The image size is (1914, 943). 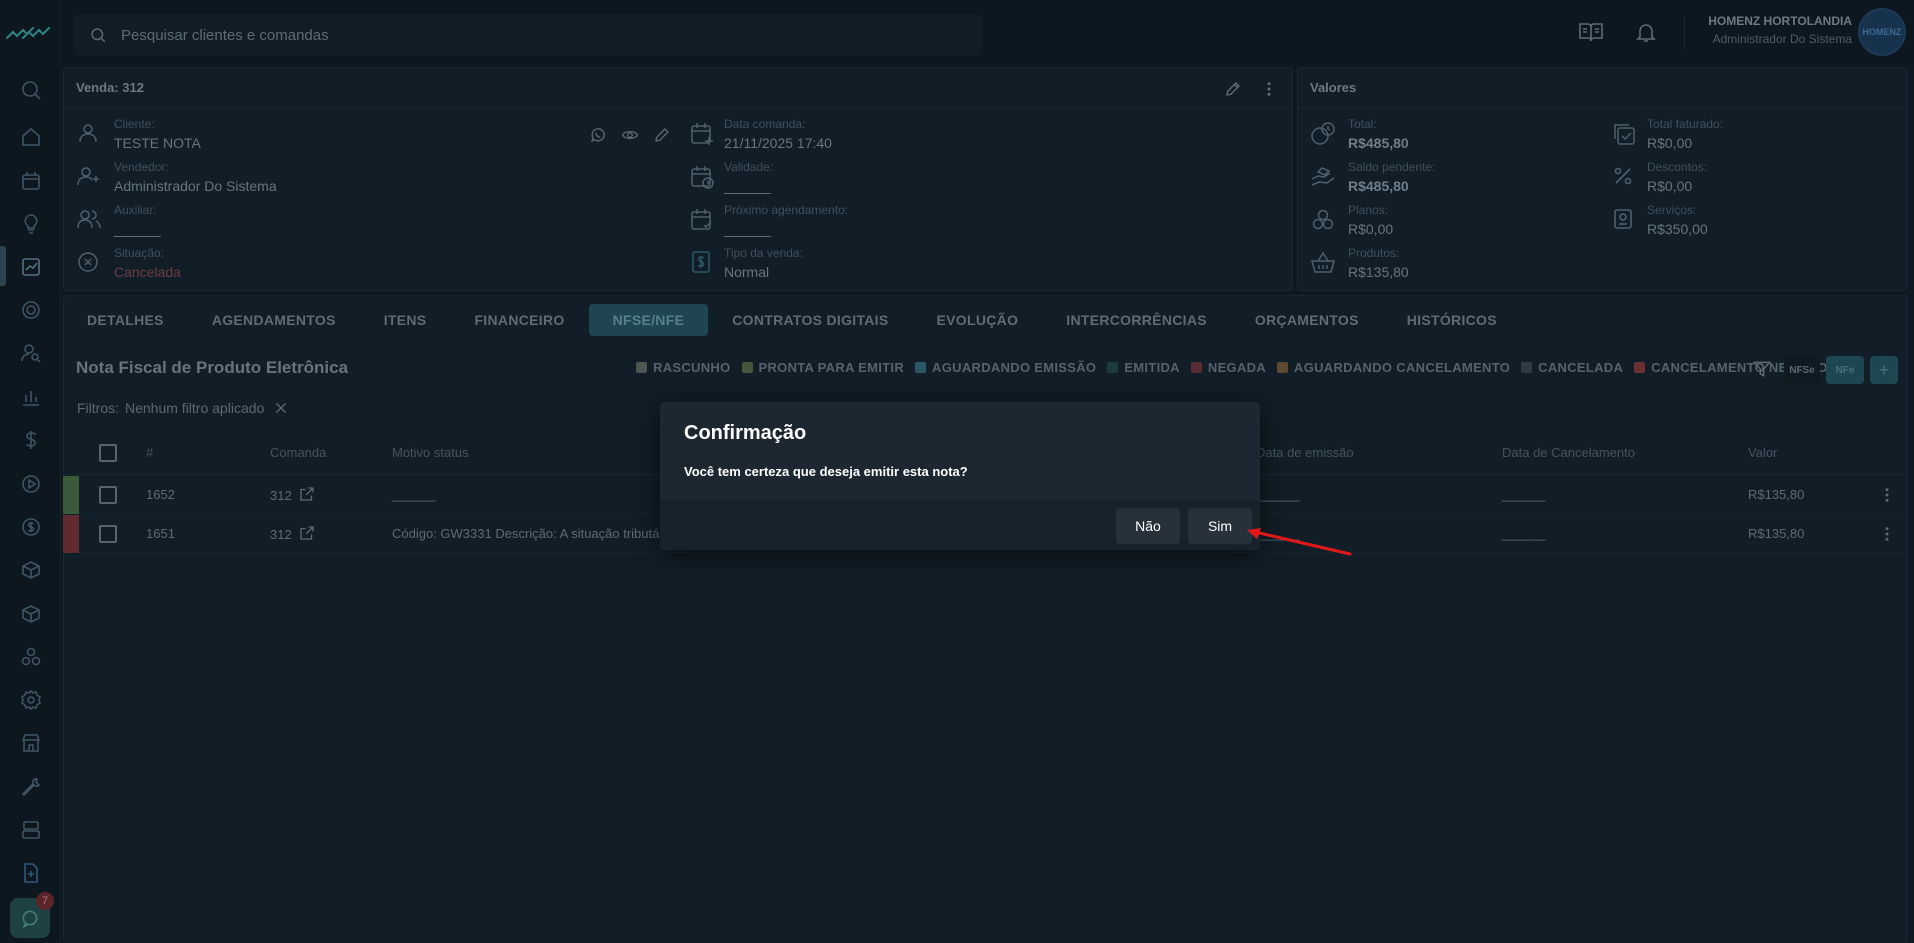 I want to click on legend-label: AGUARDANDO CANCELAMENTO, so click(x=1402, y=367).